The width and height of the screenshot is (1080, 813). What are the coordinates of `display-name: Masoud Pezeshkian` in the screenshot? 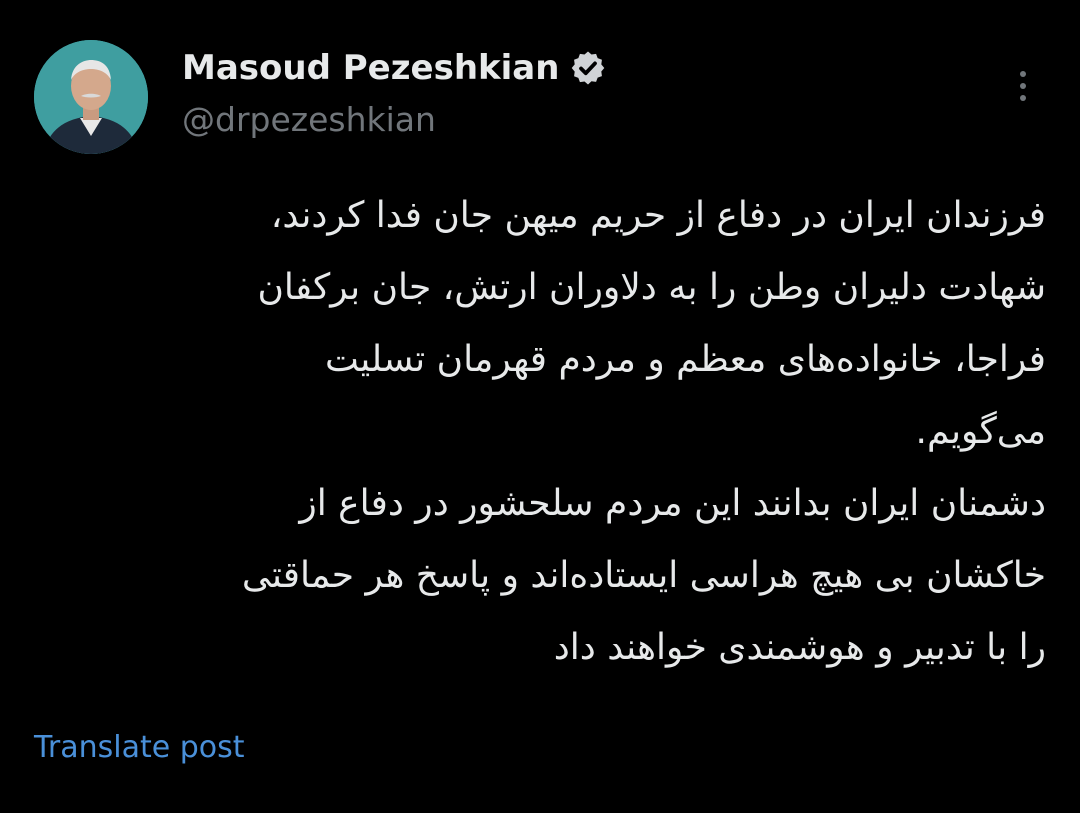 It's located at (394, 68).